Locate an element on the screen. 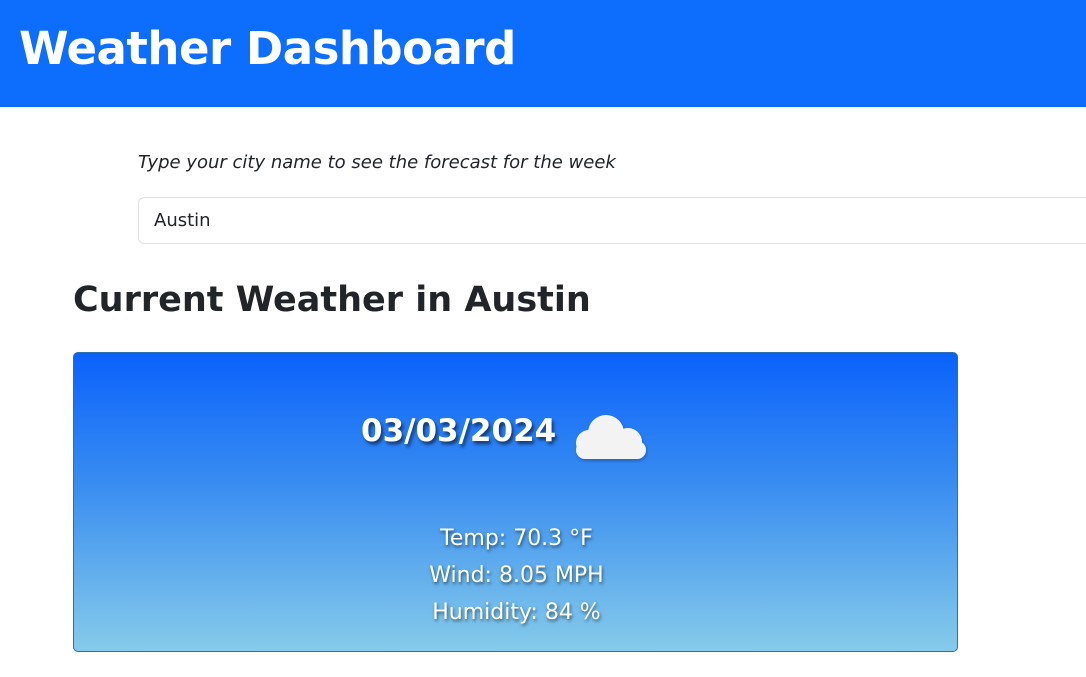 This screenshot has height=677, width=1086. page-title: Weather Dashboard is located at coordinates (267, 48).